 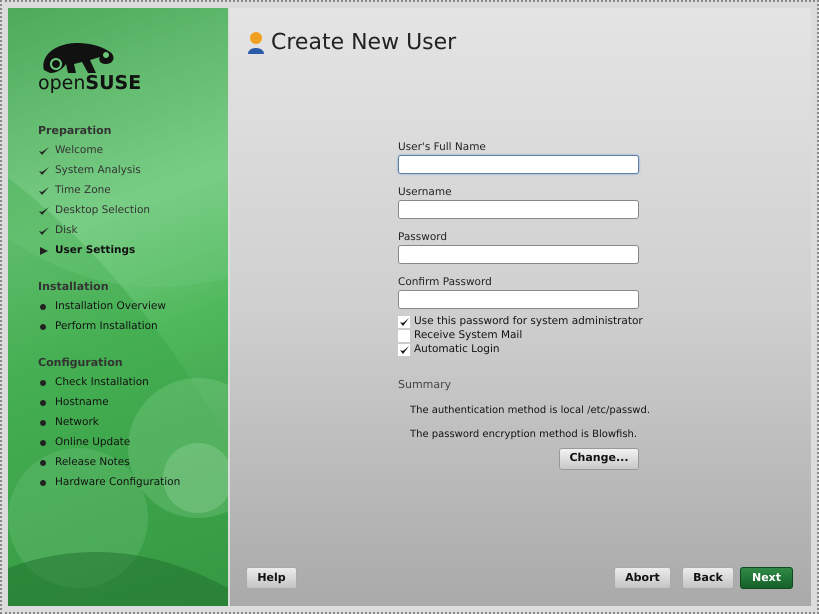 I want to click on nav-button: Abort, so click(x=642, y=578).